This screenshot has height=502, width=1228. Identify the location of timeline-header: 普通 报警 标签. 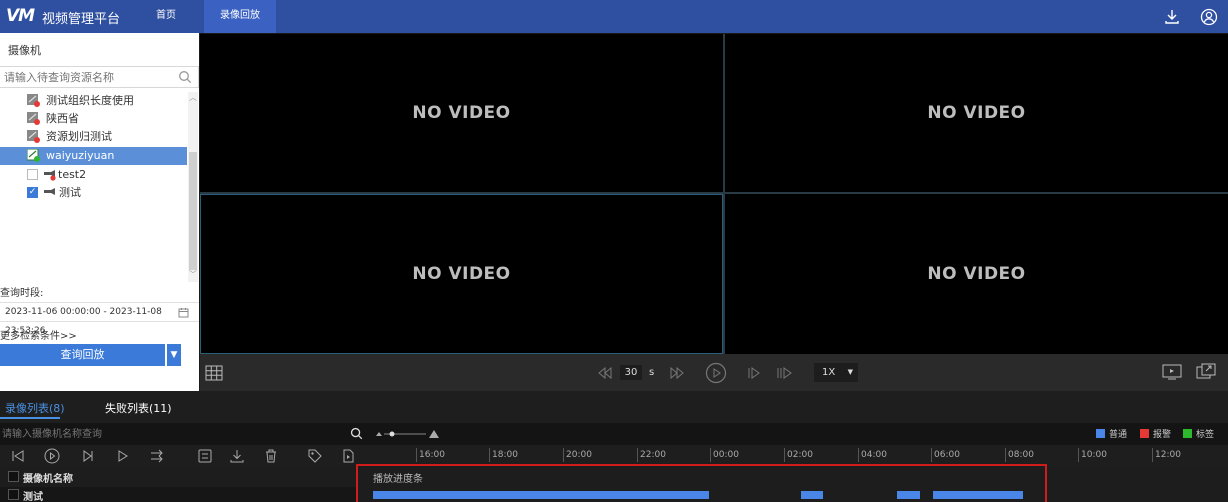
(614, 434).